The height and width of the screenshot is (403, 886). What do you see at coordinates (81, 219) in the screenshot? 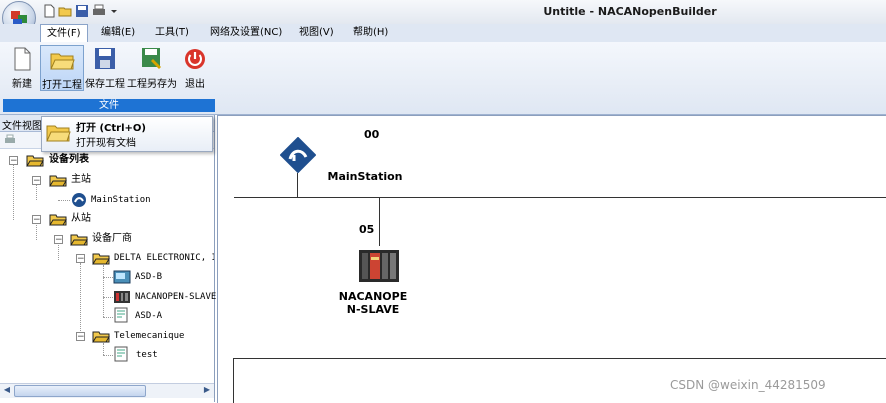
I see `tree-item-slaves: 从站` at bounding box center [81, 219].